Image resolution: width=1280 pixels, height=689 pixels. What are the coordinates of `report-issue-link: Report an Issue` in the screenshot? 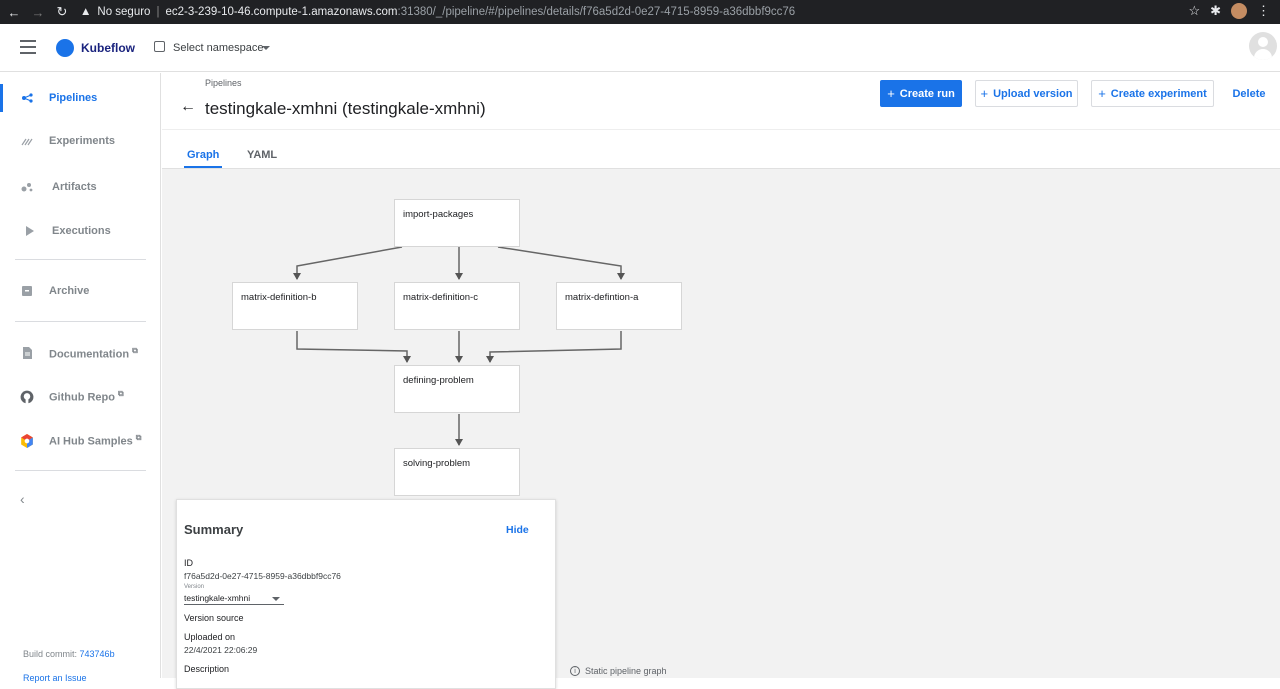 It's located at (55, 678).